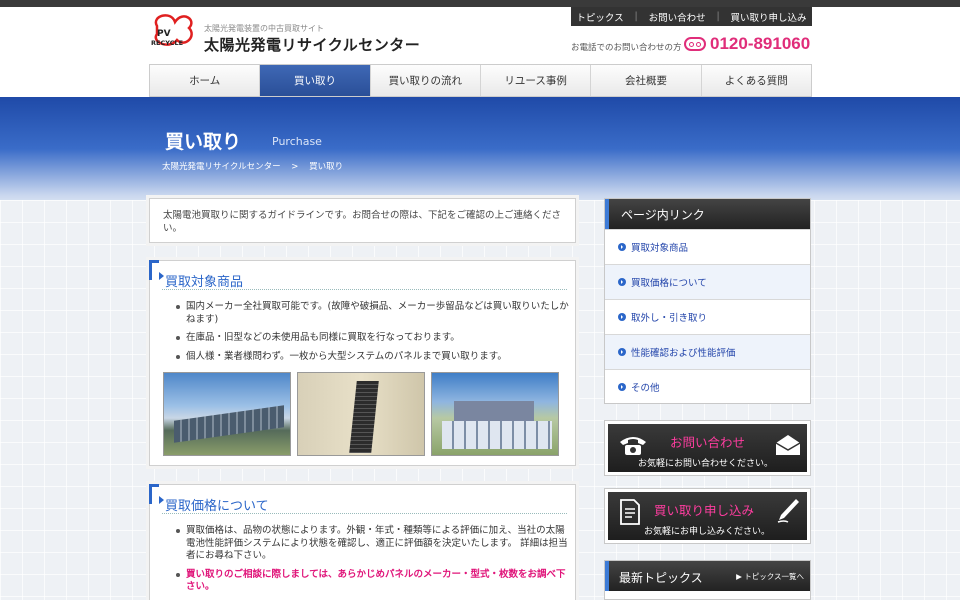 Image resolution: width=960 pixels, height=600 pixels. What do you see at coordinates (769, 17) in the screenshot?
I see `top-link-apply: 買い取り申し込み` at bounding box center [769, 17].